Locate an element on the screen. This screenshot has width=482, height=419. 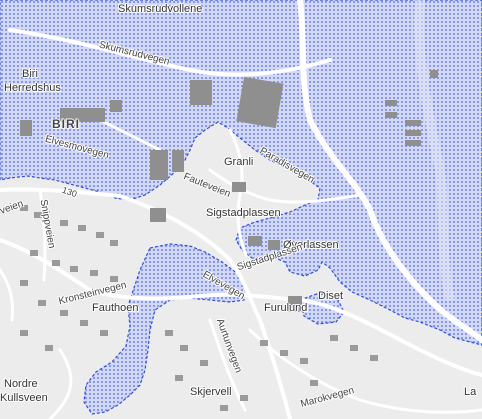
place-furulund: Furulund is located at coordinates (286, 308).